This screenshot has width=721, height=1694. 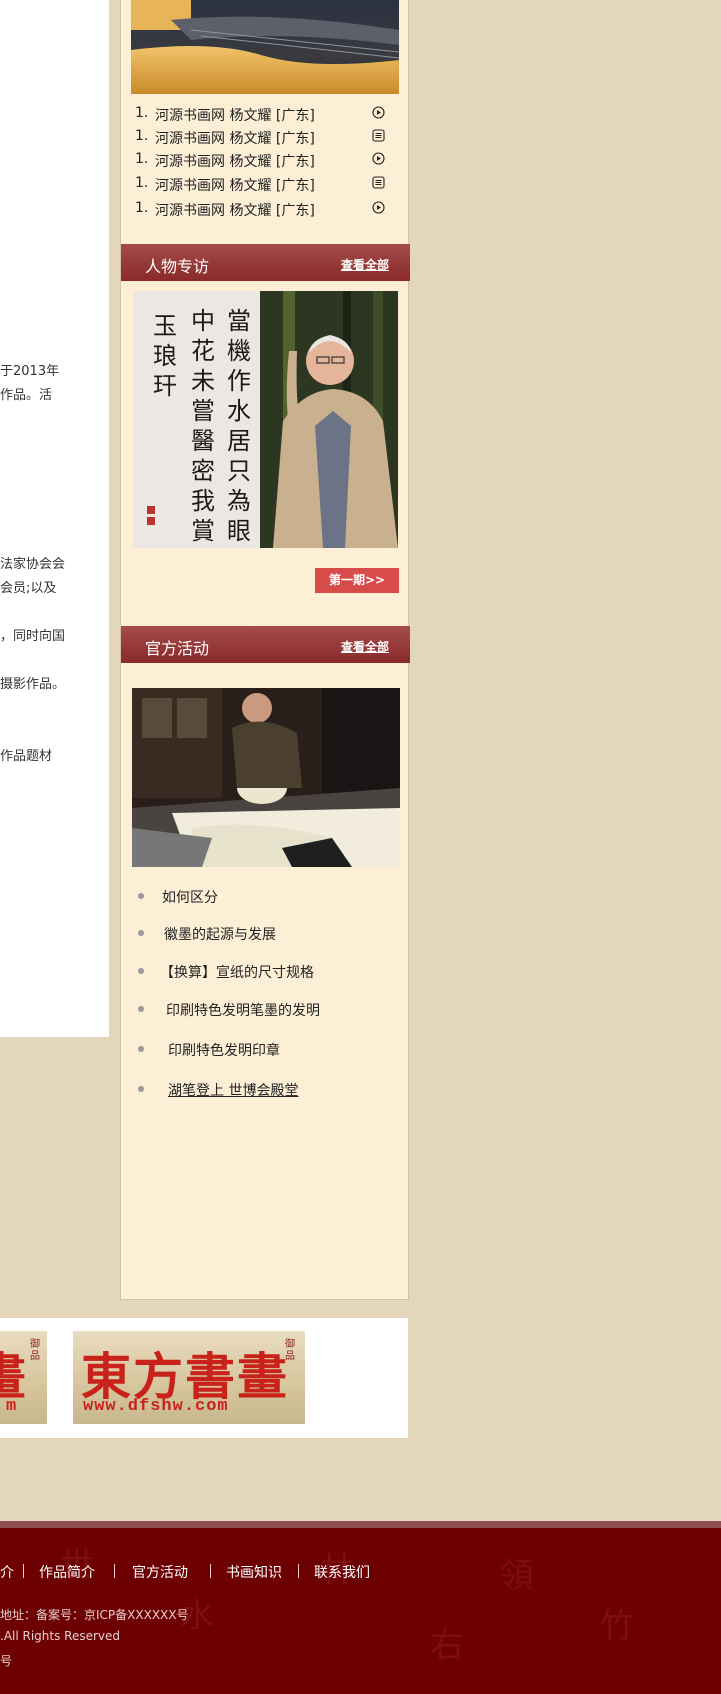 I want to click on footer-address: 地址：备案号：京ICP备XXXXXX号, so click(x=94, y=1615).